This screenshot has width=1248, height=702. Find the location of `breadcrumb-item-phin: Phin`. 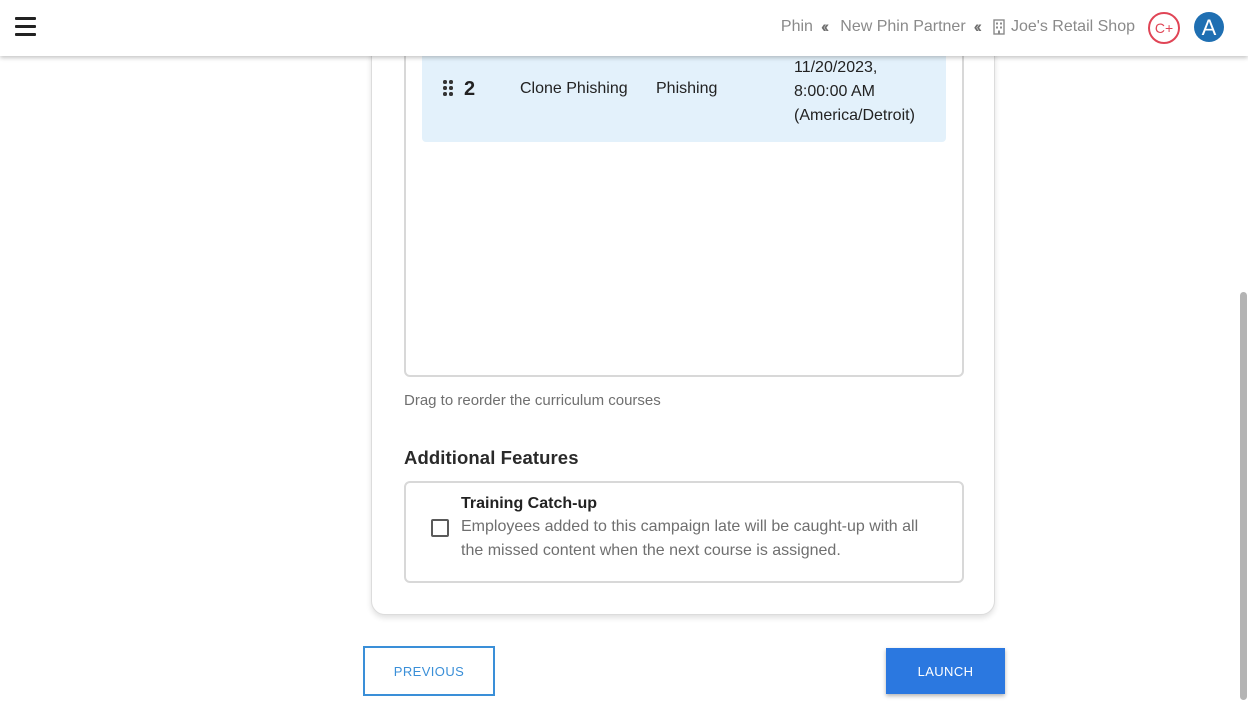

breadcrumb-item-phin: Phin is located at coordinates (797, 27).